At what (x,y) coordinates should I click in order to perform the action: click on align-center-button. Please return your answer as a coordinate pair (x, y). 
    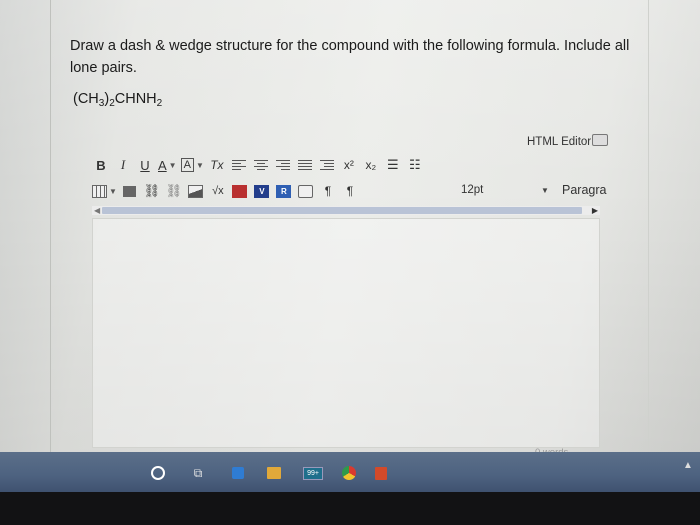
    Looking at the image, I should click on (261, 165).